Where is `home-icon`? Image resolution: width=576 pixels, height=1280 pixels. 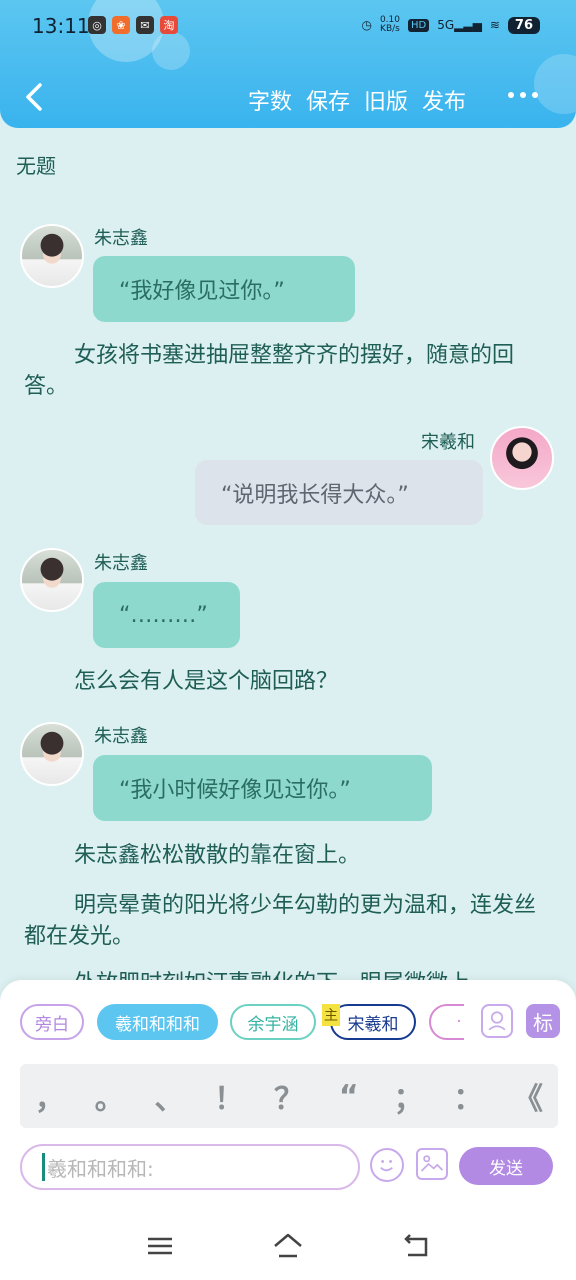 home-icon is located at coordinates (288, 1246).